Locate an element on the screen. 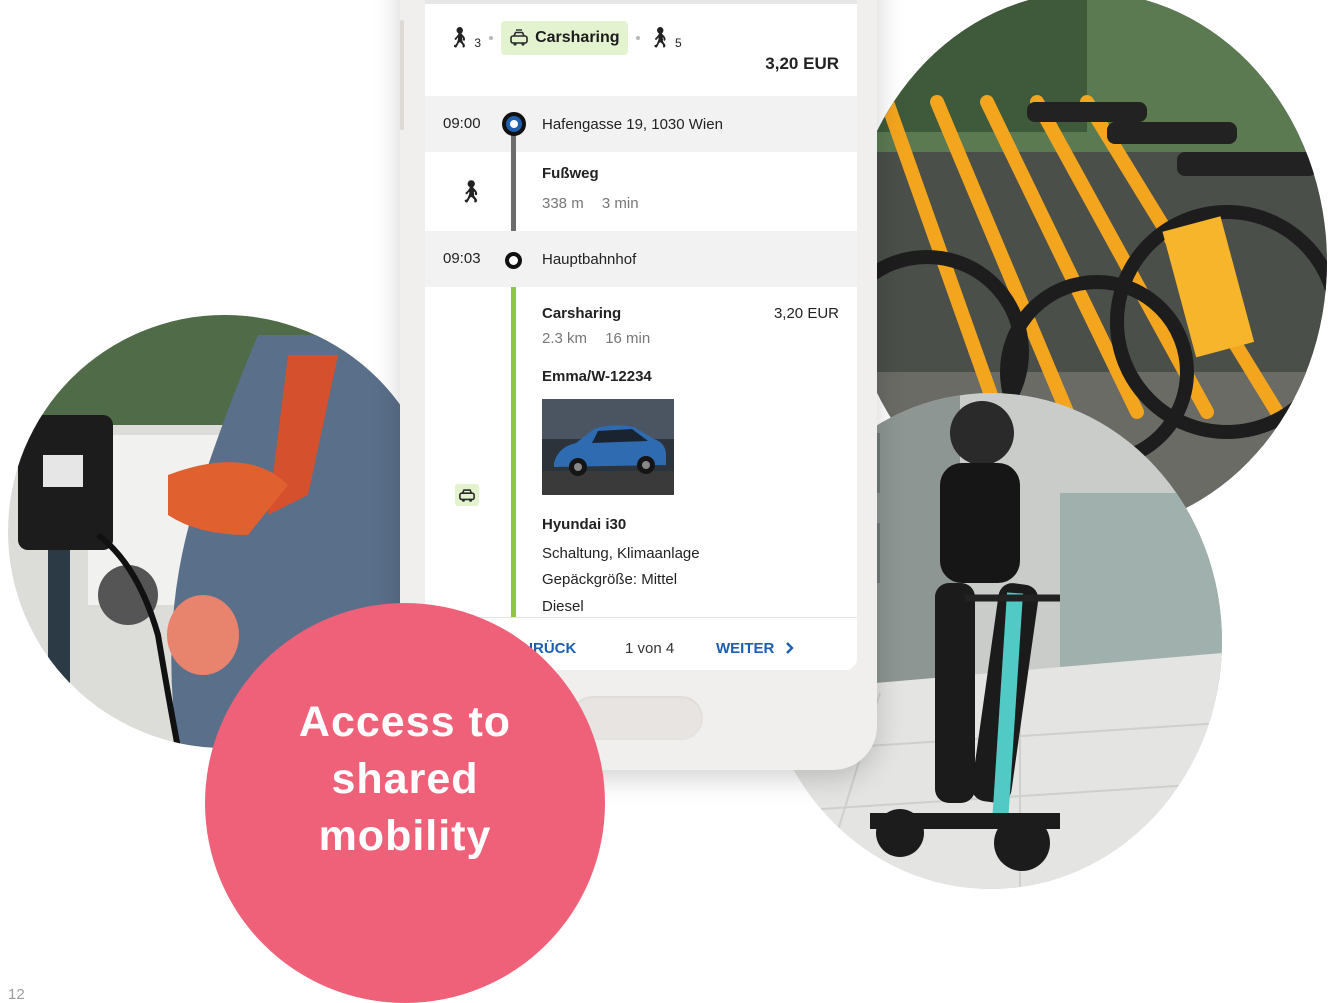  carsharing-chip: Carsharing is located at coordinates (564, 38).